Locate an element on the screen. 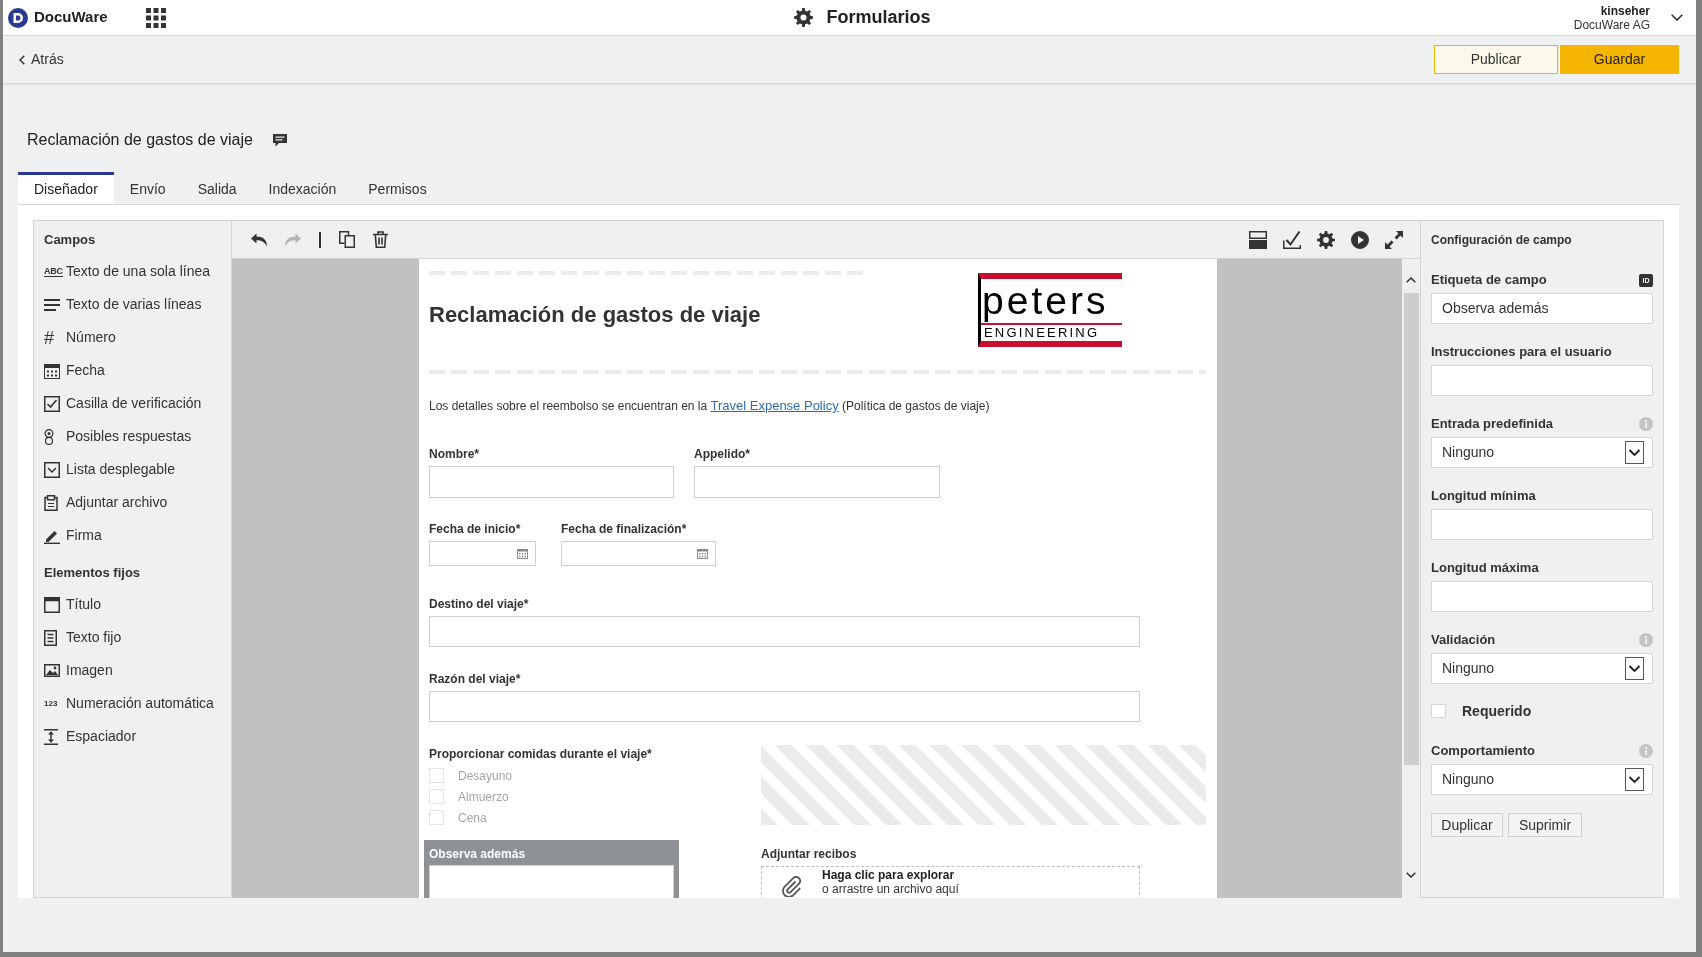 The height and width of the screenshot is (957, 1702). field-label: Fecha de finalización* is located at coordinates (624, 529).